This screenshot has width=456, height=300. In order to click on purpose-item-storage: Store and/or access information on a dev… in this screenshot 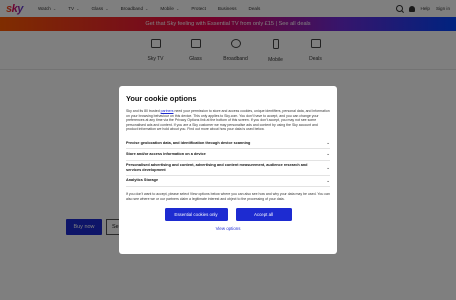, I will do `click(228, 155)`.